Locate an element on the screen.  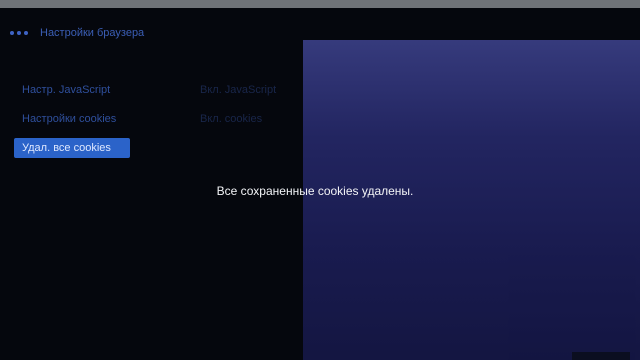
setting-cookies: Настройки cookies Вкл. cookies is located at coordinates (164, 119).